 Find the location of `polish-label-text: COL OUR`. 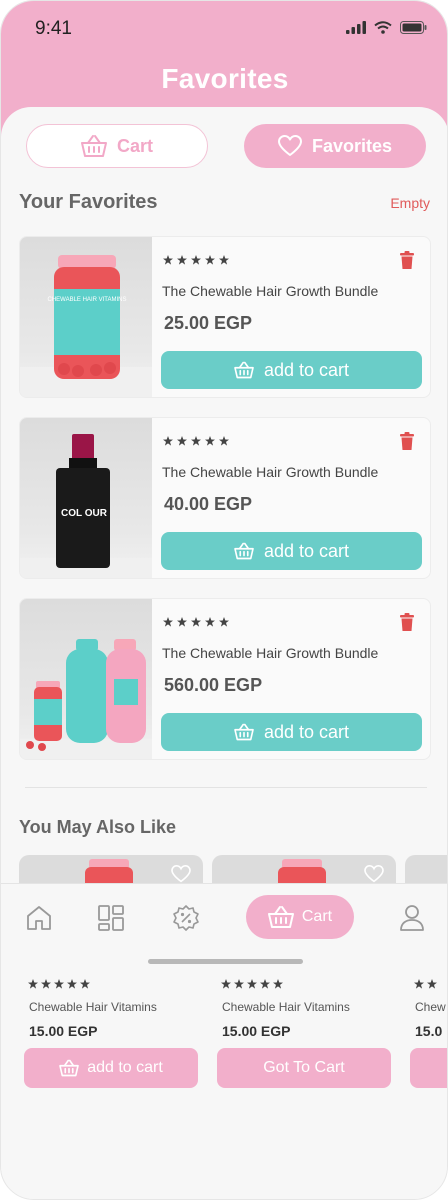

polish-label-text: COL OUR is located at coordinates (84, 513).